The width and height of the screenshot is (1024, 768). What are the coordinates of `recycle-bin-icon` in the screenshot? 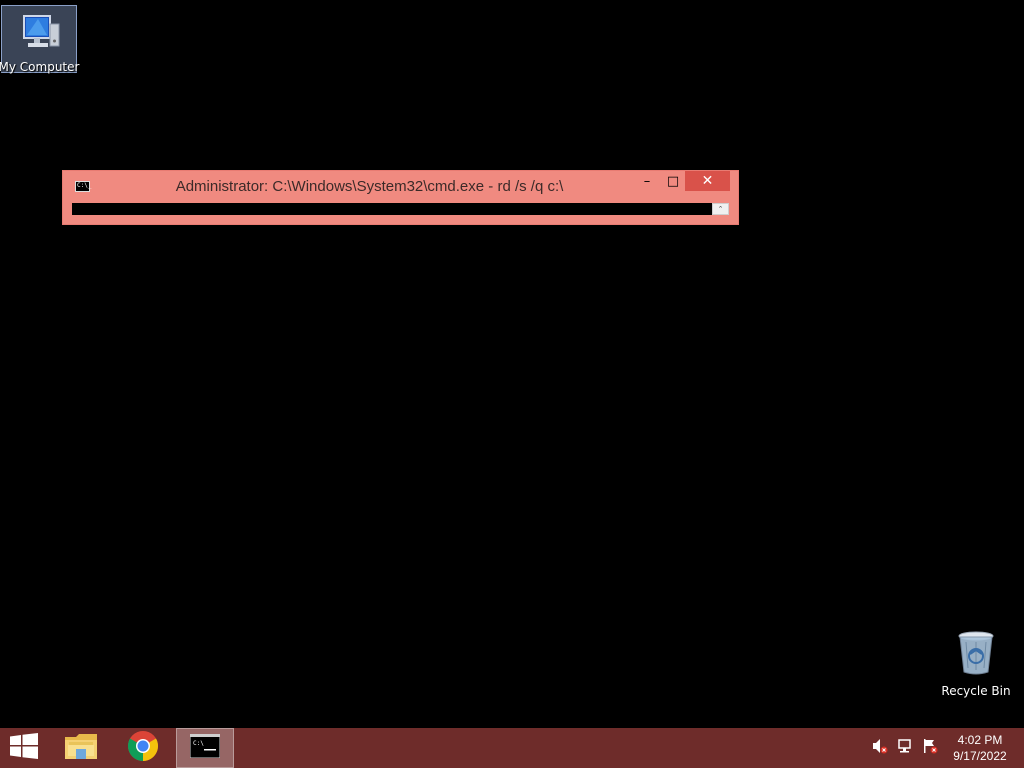 It's located at (976, 655).